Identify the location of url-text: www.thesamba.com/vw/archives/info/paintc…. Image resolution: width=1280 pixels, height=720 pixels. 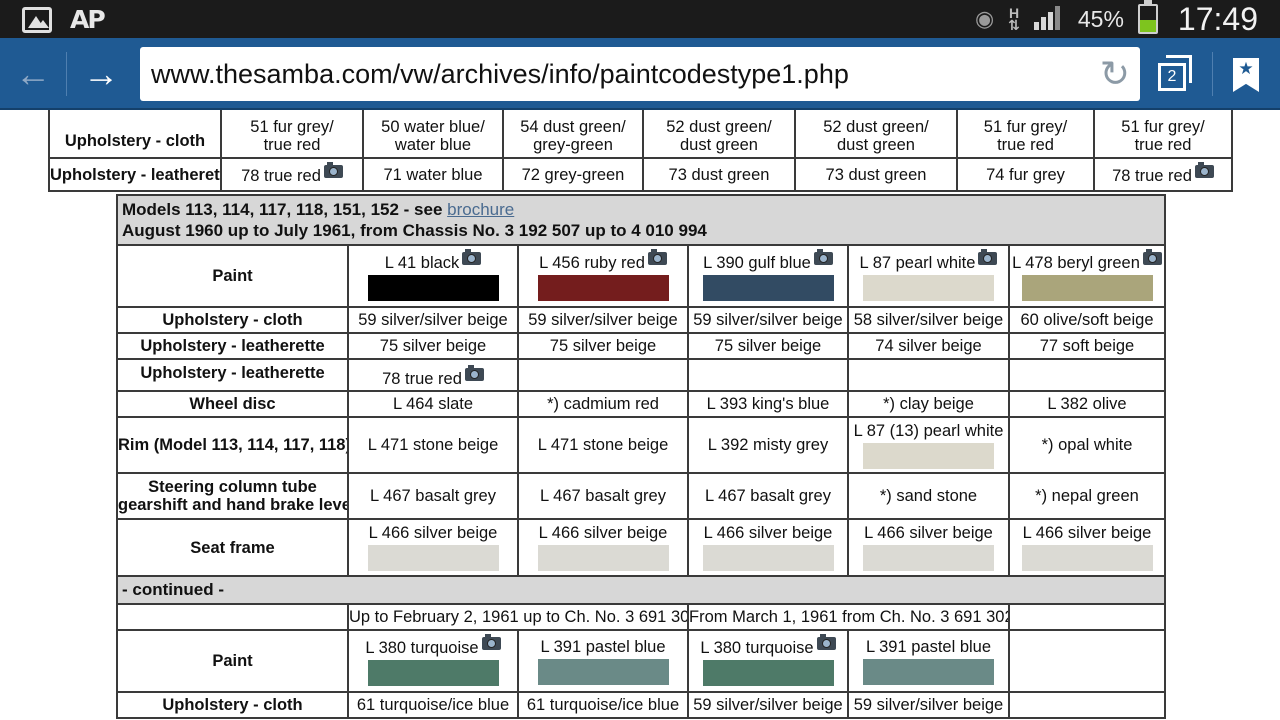
(500, 74).